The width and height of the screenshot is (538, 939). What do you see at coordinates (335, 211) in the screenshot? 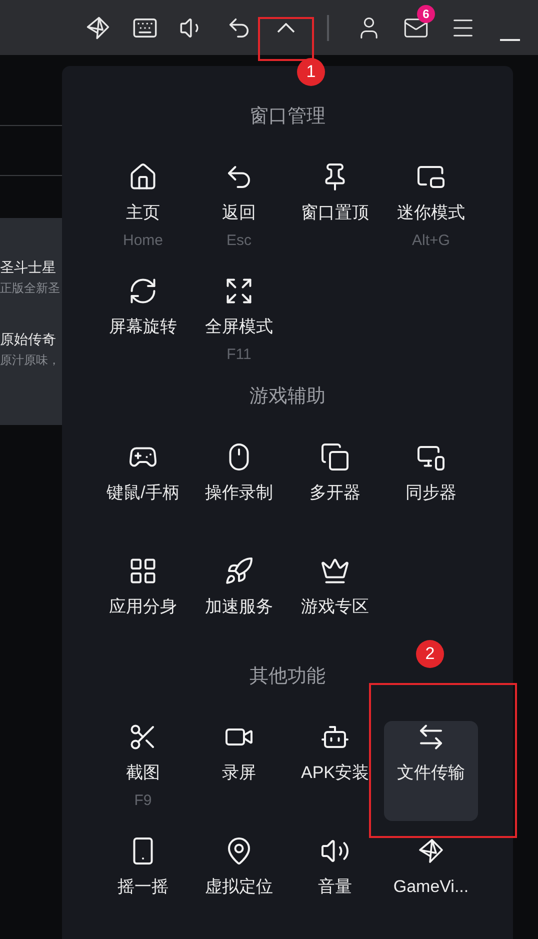
I see `menu-item: 窗口置顶` at bounding box center [335, 211].